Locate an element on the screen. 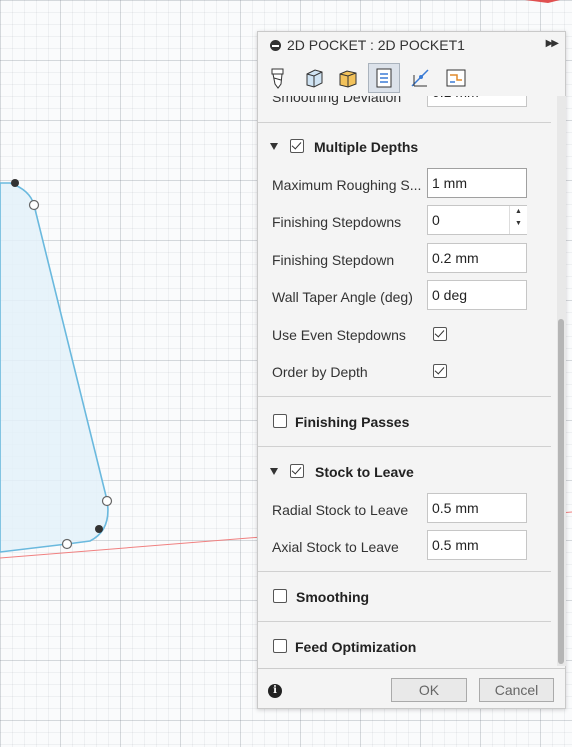 The image size is (572, 747). axial-stock-field is located at coordinates (477, 545).